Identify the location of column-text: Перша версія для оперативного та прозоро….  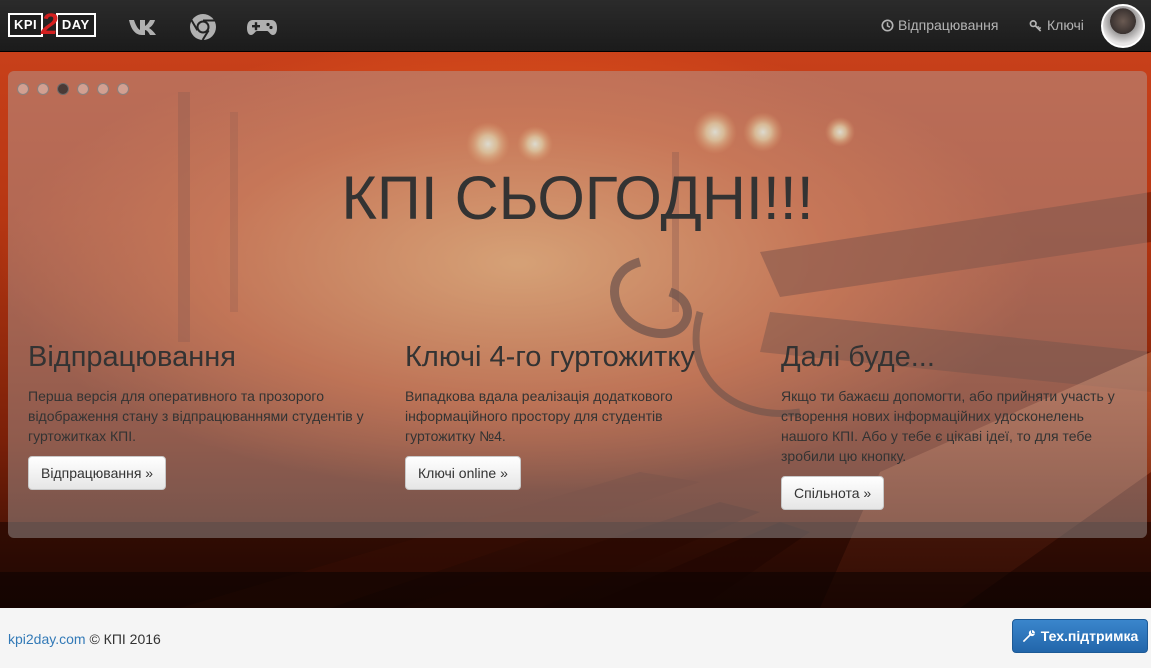
(196, 416).